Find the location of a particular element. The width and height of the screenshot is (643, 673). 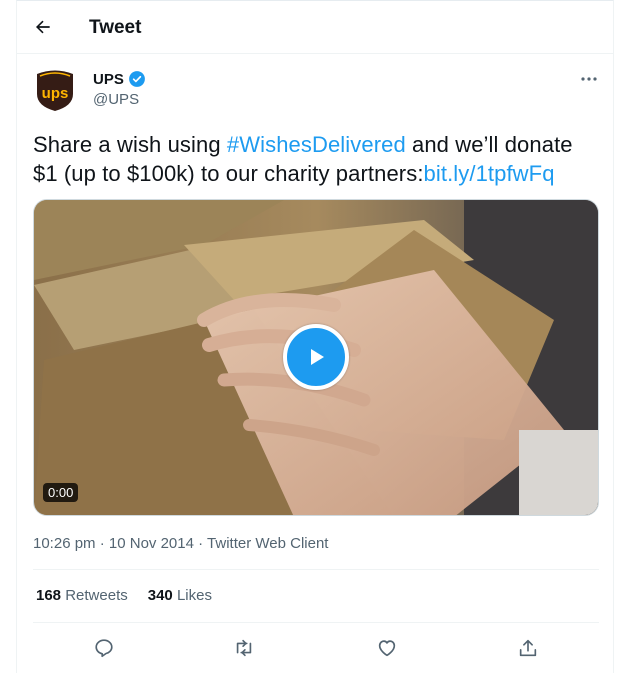

author-name: UPS is located at coordinates (119, 79).